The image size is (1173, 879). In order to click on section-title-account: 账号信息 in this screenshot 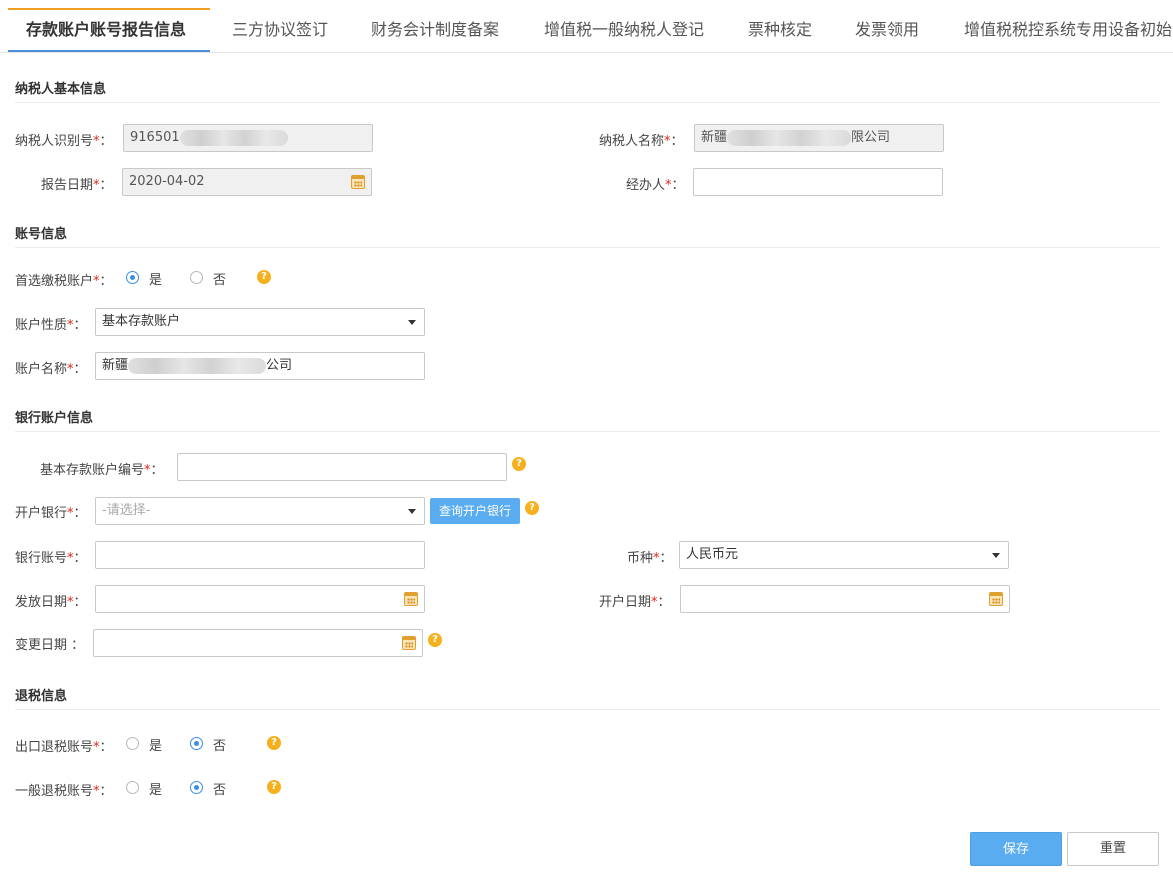, I will do `click(41, 234)`.